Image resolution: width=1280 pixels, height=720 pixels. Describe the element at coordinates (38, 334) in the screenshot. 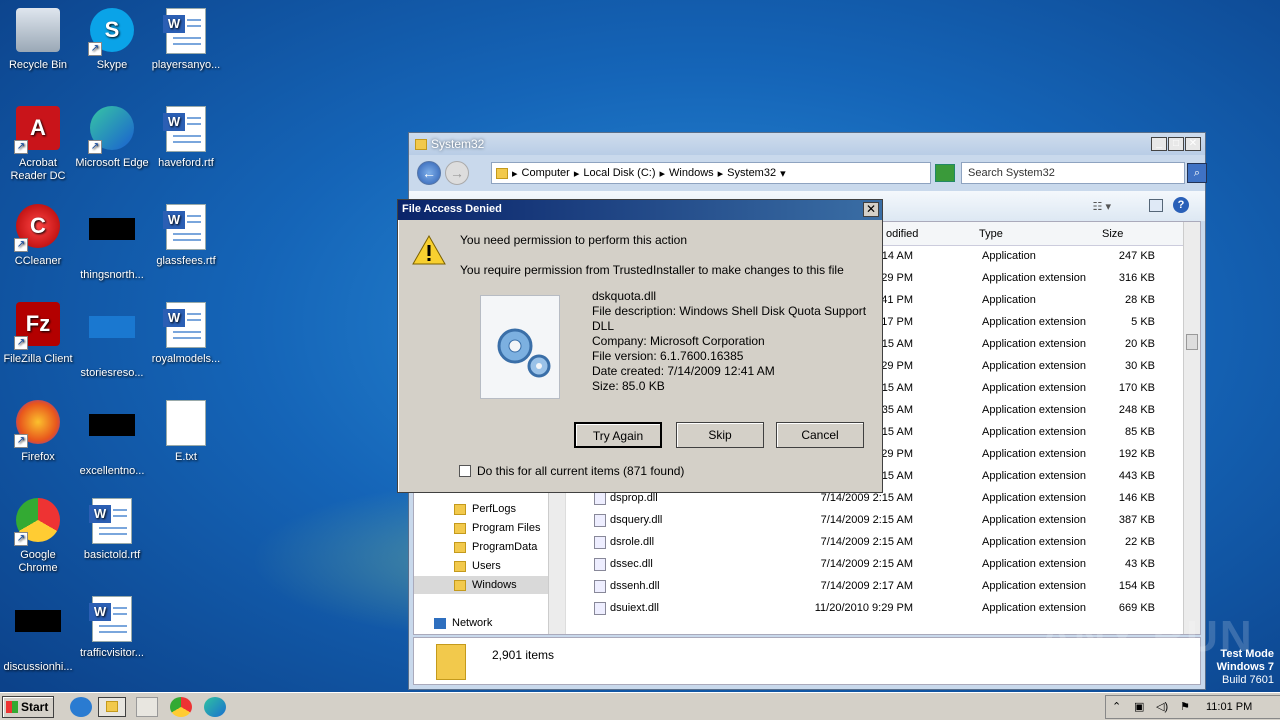

I see `desktop-icon: Fz ↗ FileZilla Client` at that location.